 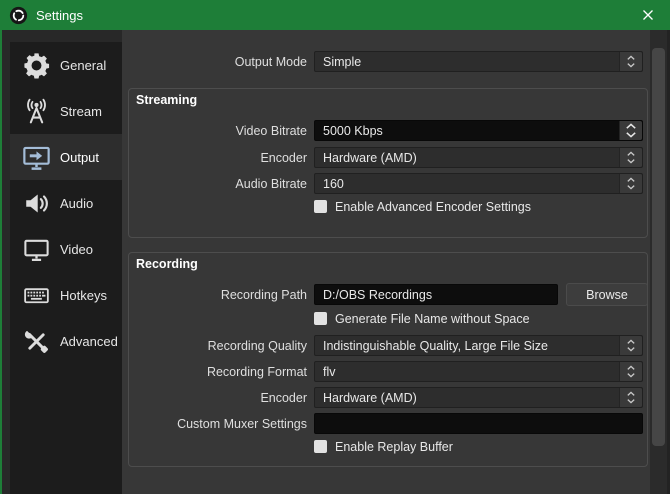 I want to click on video-bitrate-input: 5000 Kbps, so click(x=478, y=130).